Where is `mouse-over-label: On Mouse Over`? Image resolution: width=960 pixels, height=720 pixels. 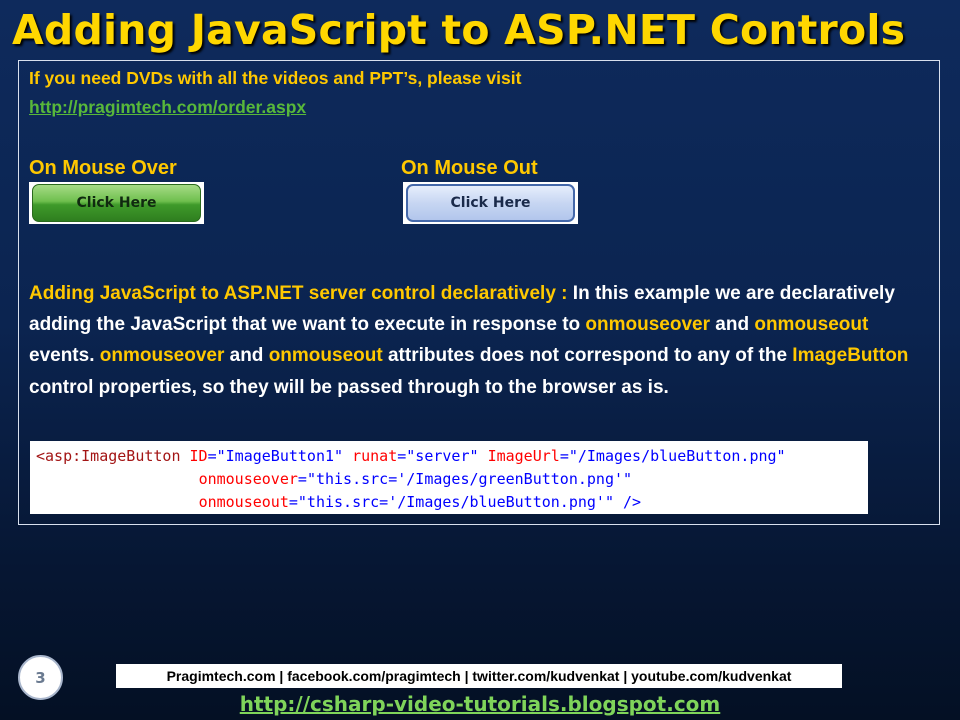
mouse-over-label: On Mouse Over is located at coordinates (103, 168).